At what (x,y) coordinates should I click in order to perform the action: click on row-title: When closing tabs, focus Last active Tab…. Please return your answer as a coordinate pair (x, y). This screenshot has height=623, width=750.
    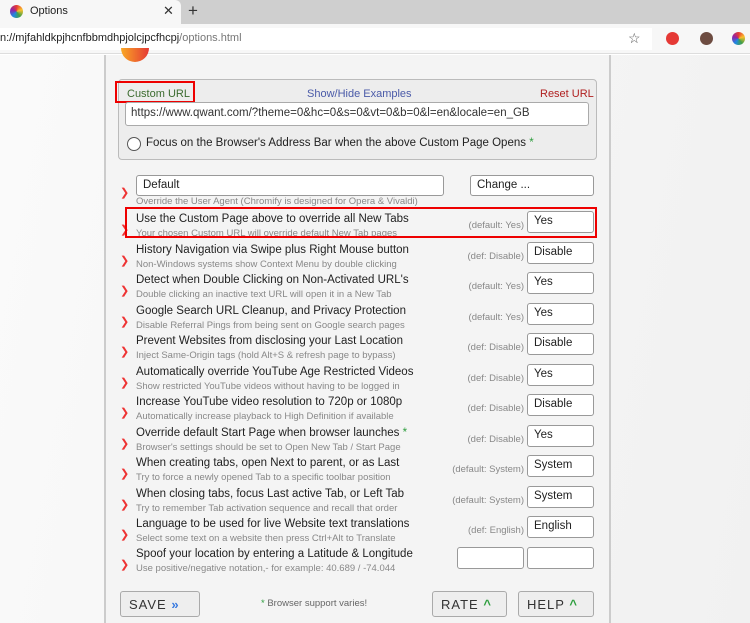
    Looking at the image, I should click on (270, 494).